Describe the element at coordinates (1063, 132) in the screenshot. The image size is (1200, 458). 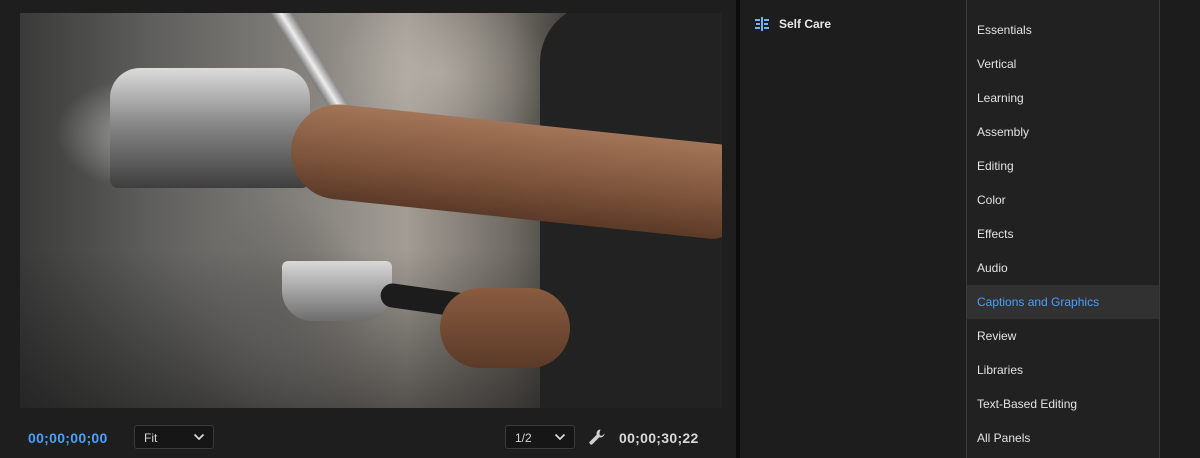
I see `workspace-assembly: Assembly` at that location.